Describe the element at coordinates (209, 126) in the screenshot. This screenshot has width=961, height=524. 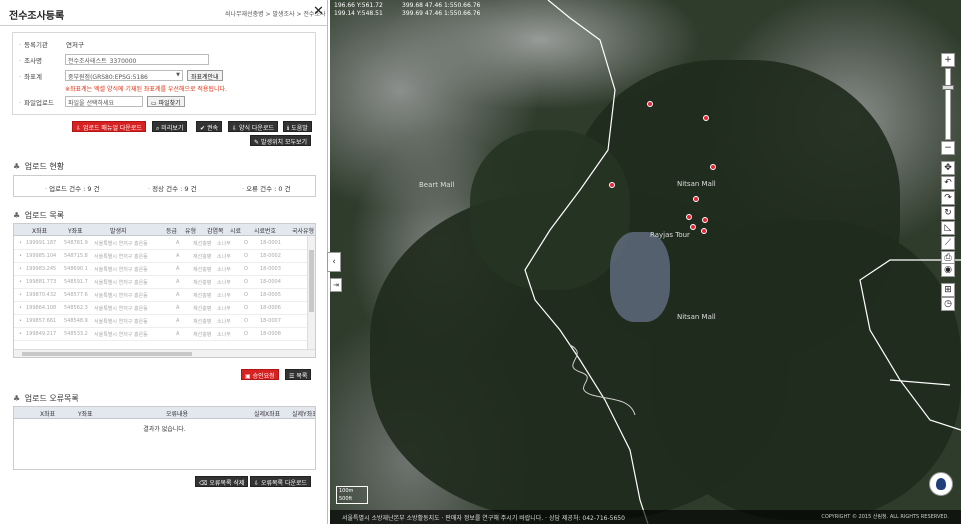
I see `confirm-button: ✔ 권속` at that location.